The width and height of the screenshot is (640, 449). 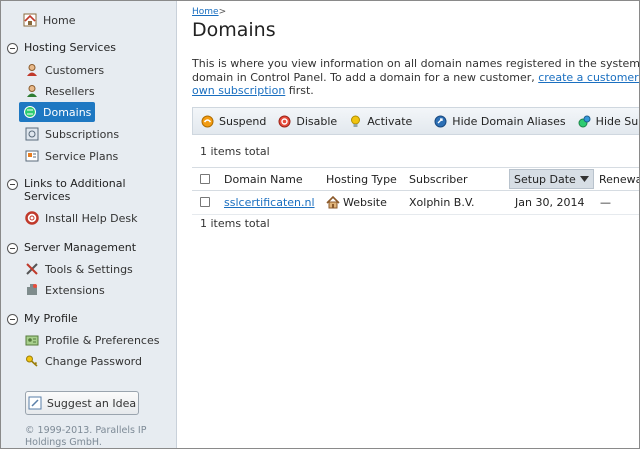 I want to click on renewal-cell: —, so click(x=605, y=202).